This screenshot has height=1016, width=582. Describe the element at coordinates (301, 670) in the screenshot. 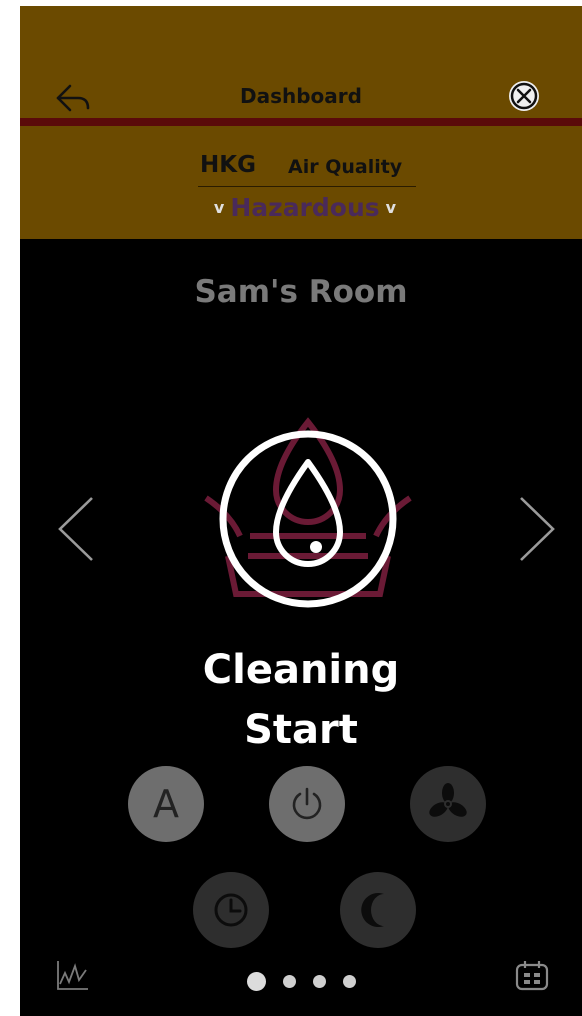

I see `device-status-title: Cleaning` at that location.